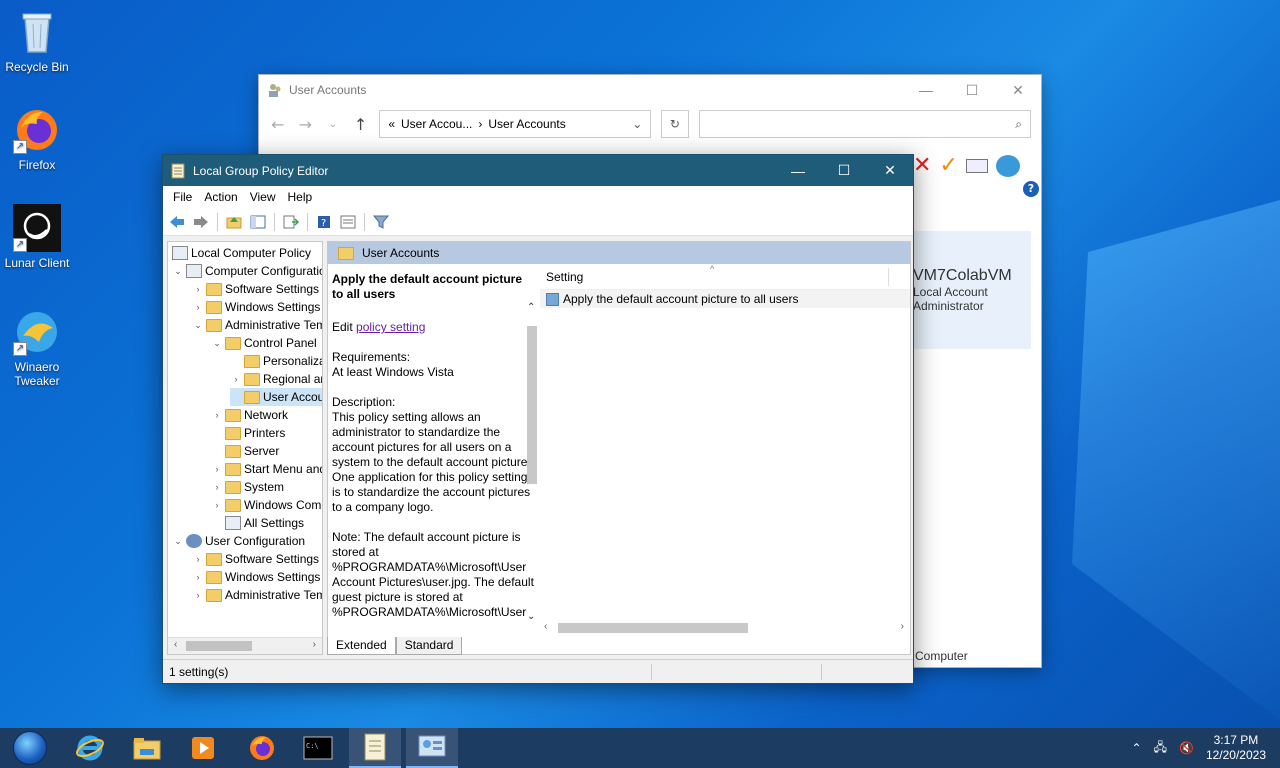  Describe the element at coordinates (1186, 748) in the screenshot. I see `volume-muted-icon: 🔇` at that location.